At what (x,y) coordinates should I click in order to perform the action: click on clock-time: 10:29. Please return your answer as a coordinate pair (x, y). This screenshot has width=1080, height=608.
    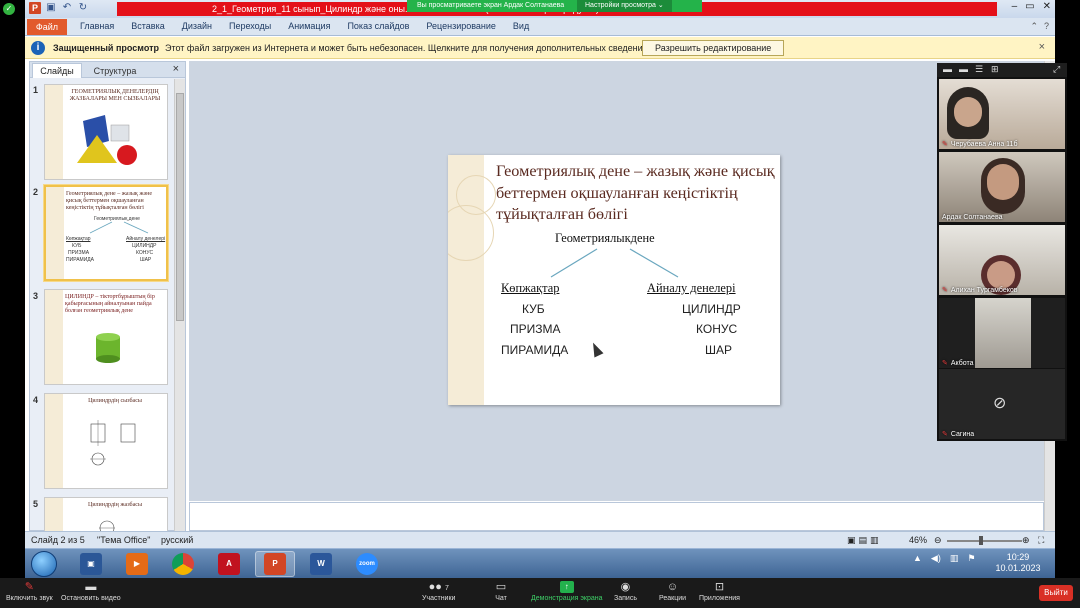
    Looking at the image, I should click on (1018, 557).